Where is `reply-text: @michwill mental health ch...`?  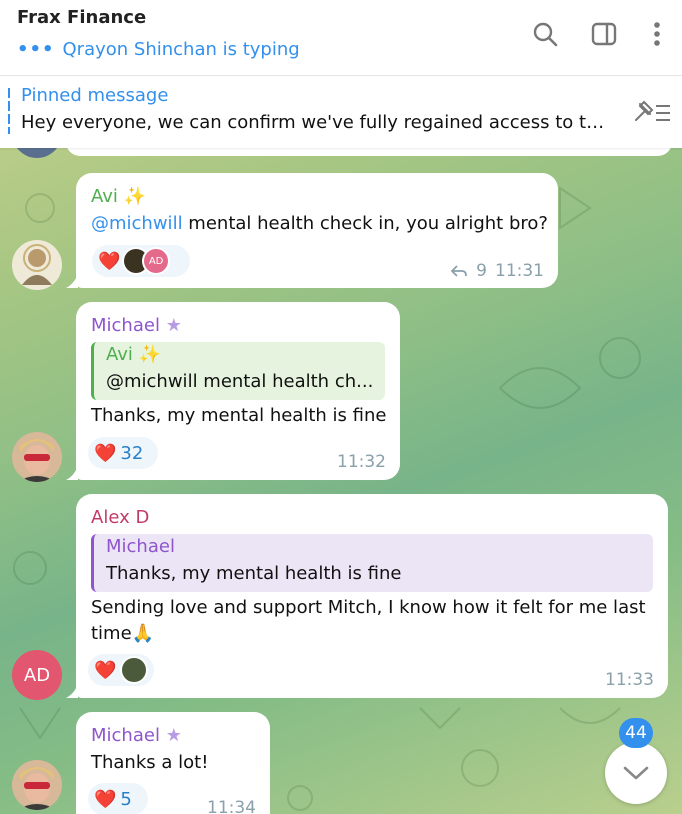
reply-text: @michwill mental health ch... is located at coordinates (240, 381).